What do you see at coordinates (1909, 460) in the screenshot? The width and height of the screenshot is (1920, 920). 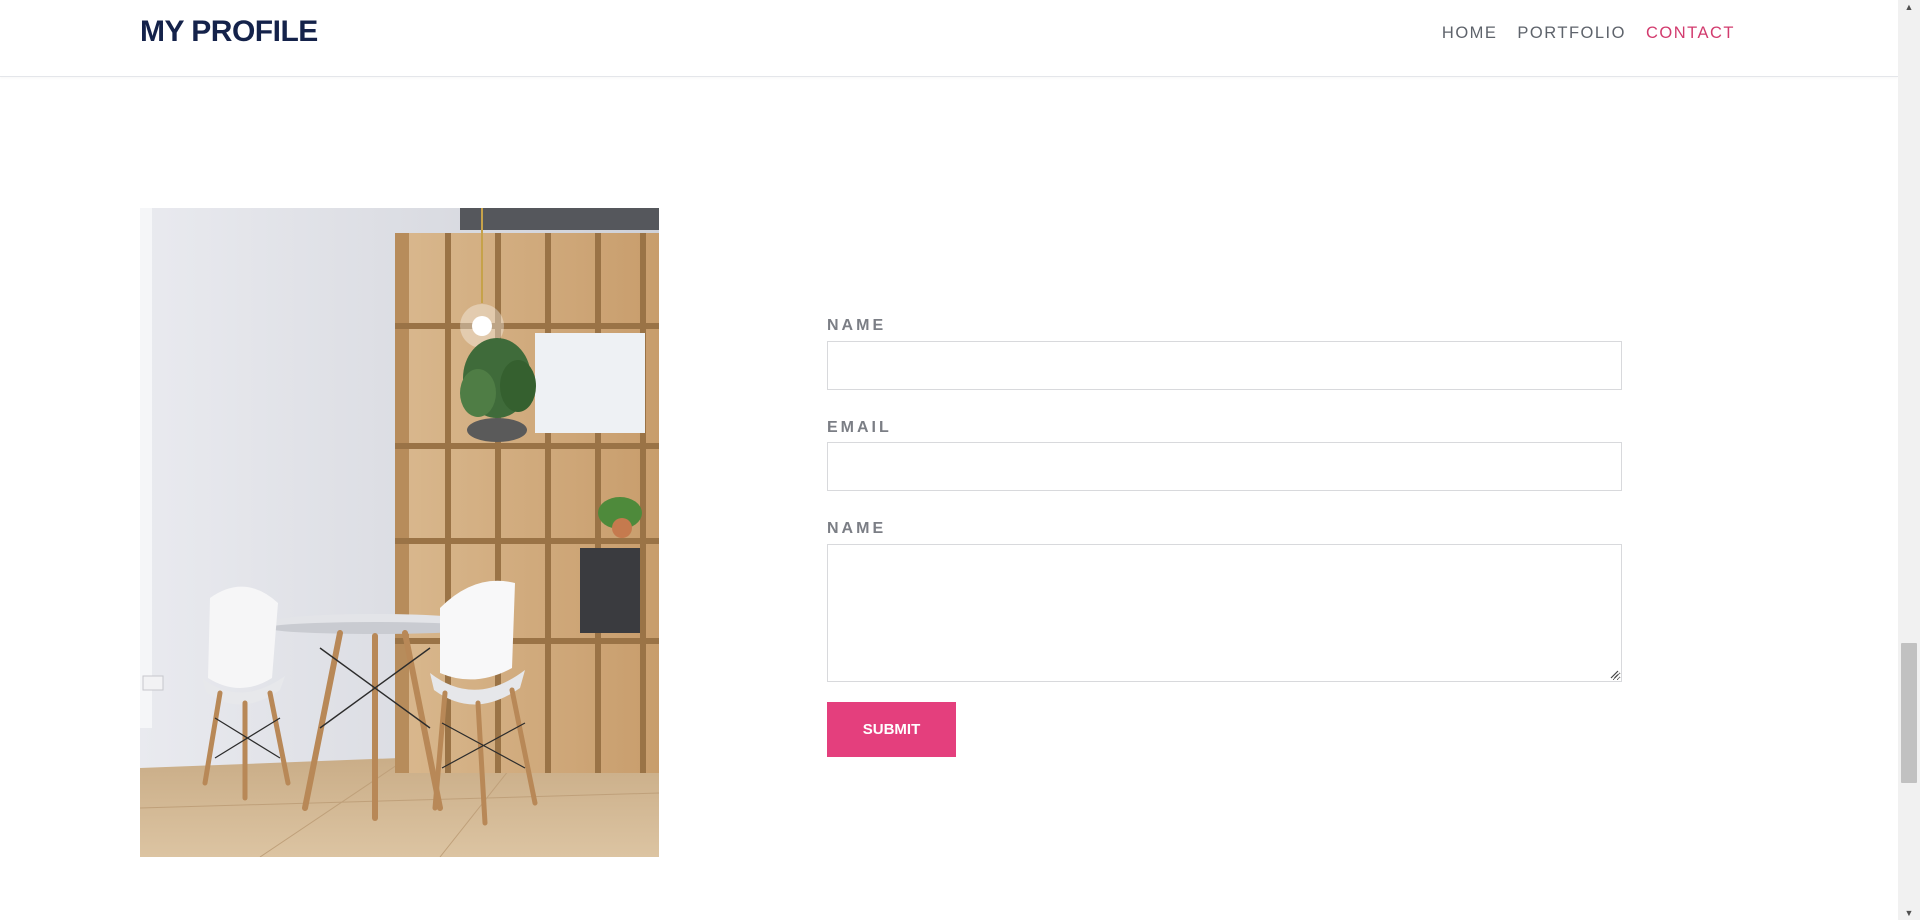 I see `page-scrollbar: ▲ ▼` at bounding box center [1909, 460].